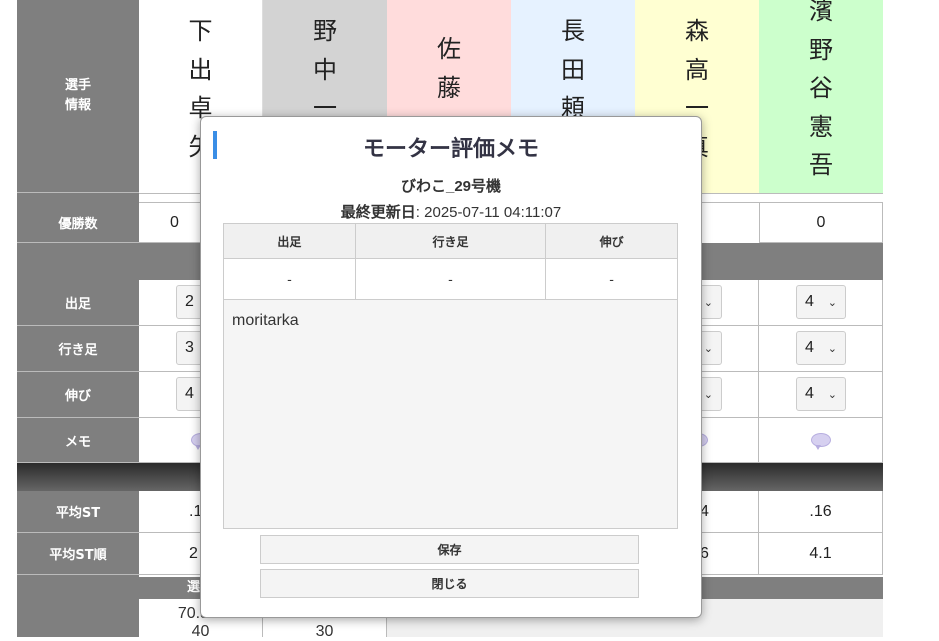  I want to click on player-6-char: 谷, so click(821, 88).